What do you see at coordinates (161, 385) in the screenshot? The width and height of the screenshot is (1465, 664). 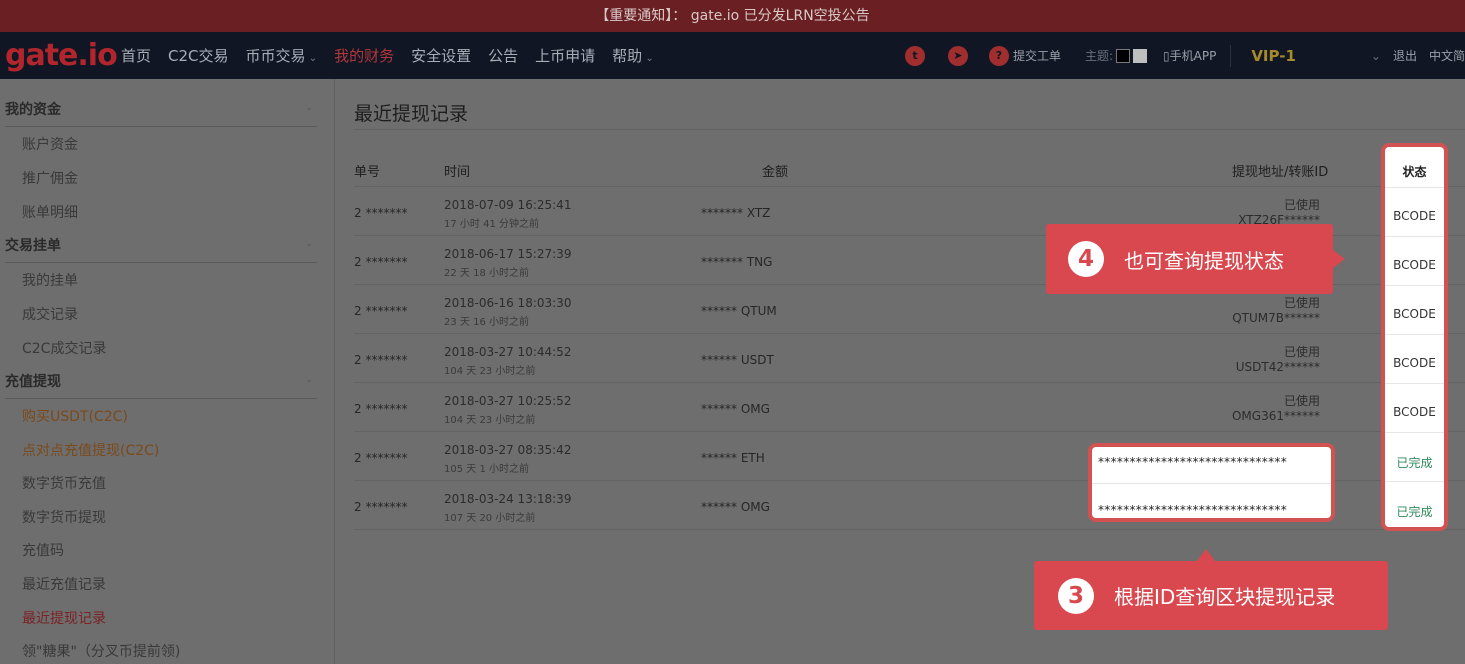 I see `sidebar-group-deposit-withdraw: 充值提现 ⌄` at bounding box center [161, 385].